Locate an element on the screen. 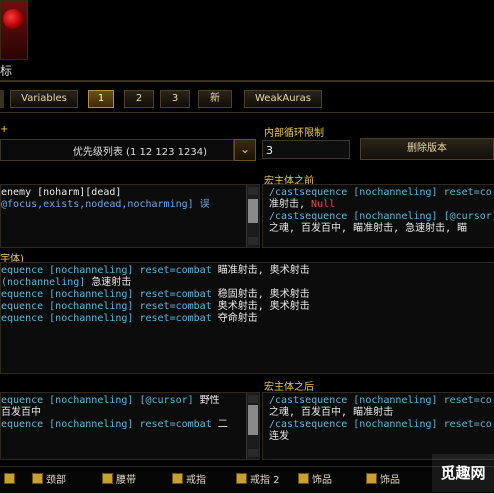 The image size is (494, 493). code-line: @focus,exists,nodead,nocharming] 误 is located at coordinates (105, 205).